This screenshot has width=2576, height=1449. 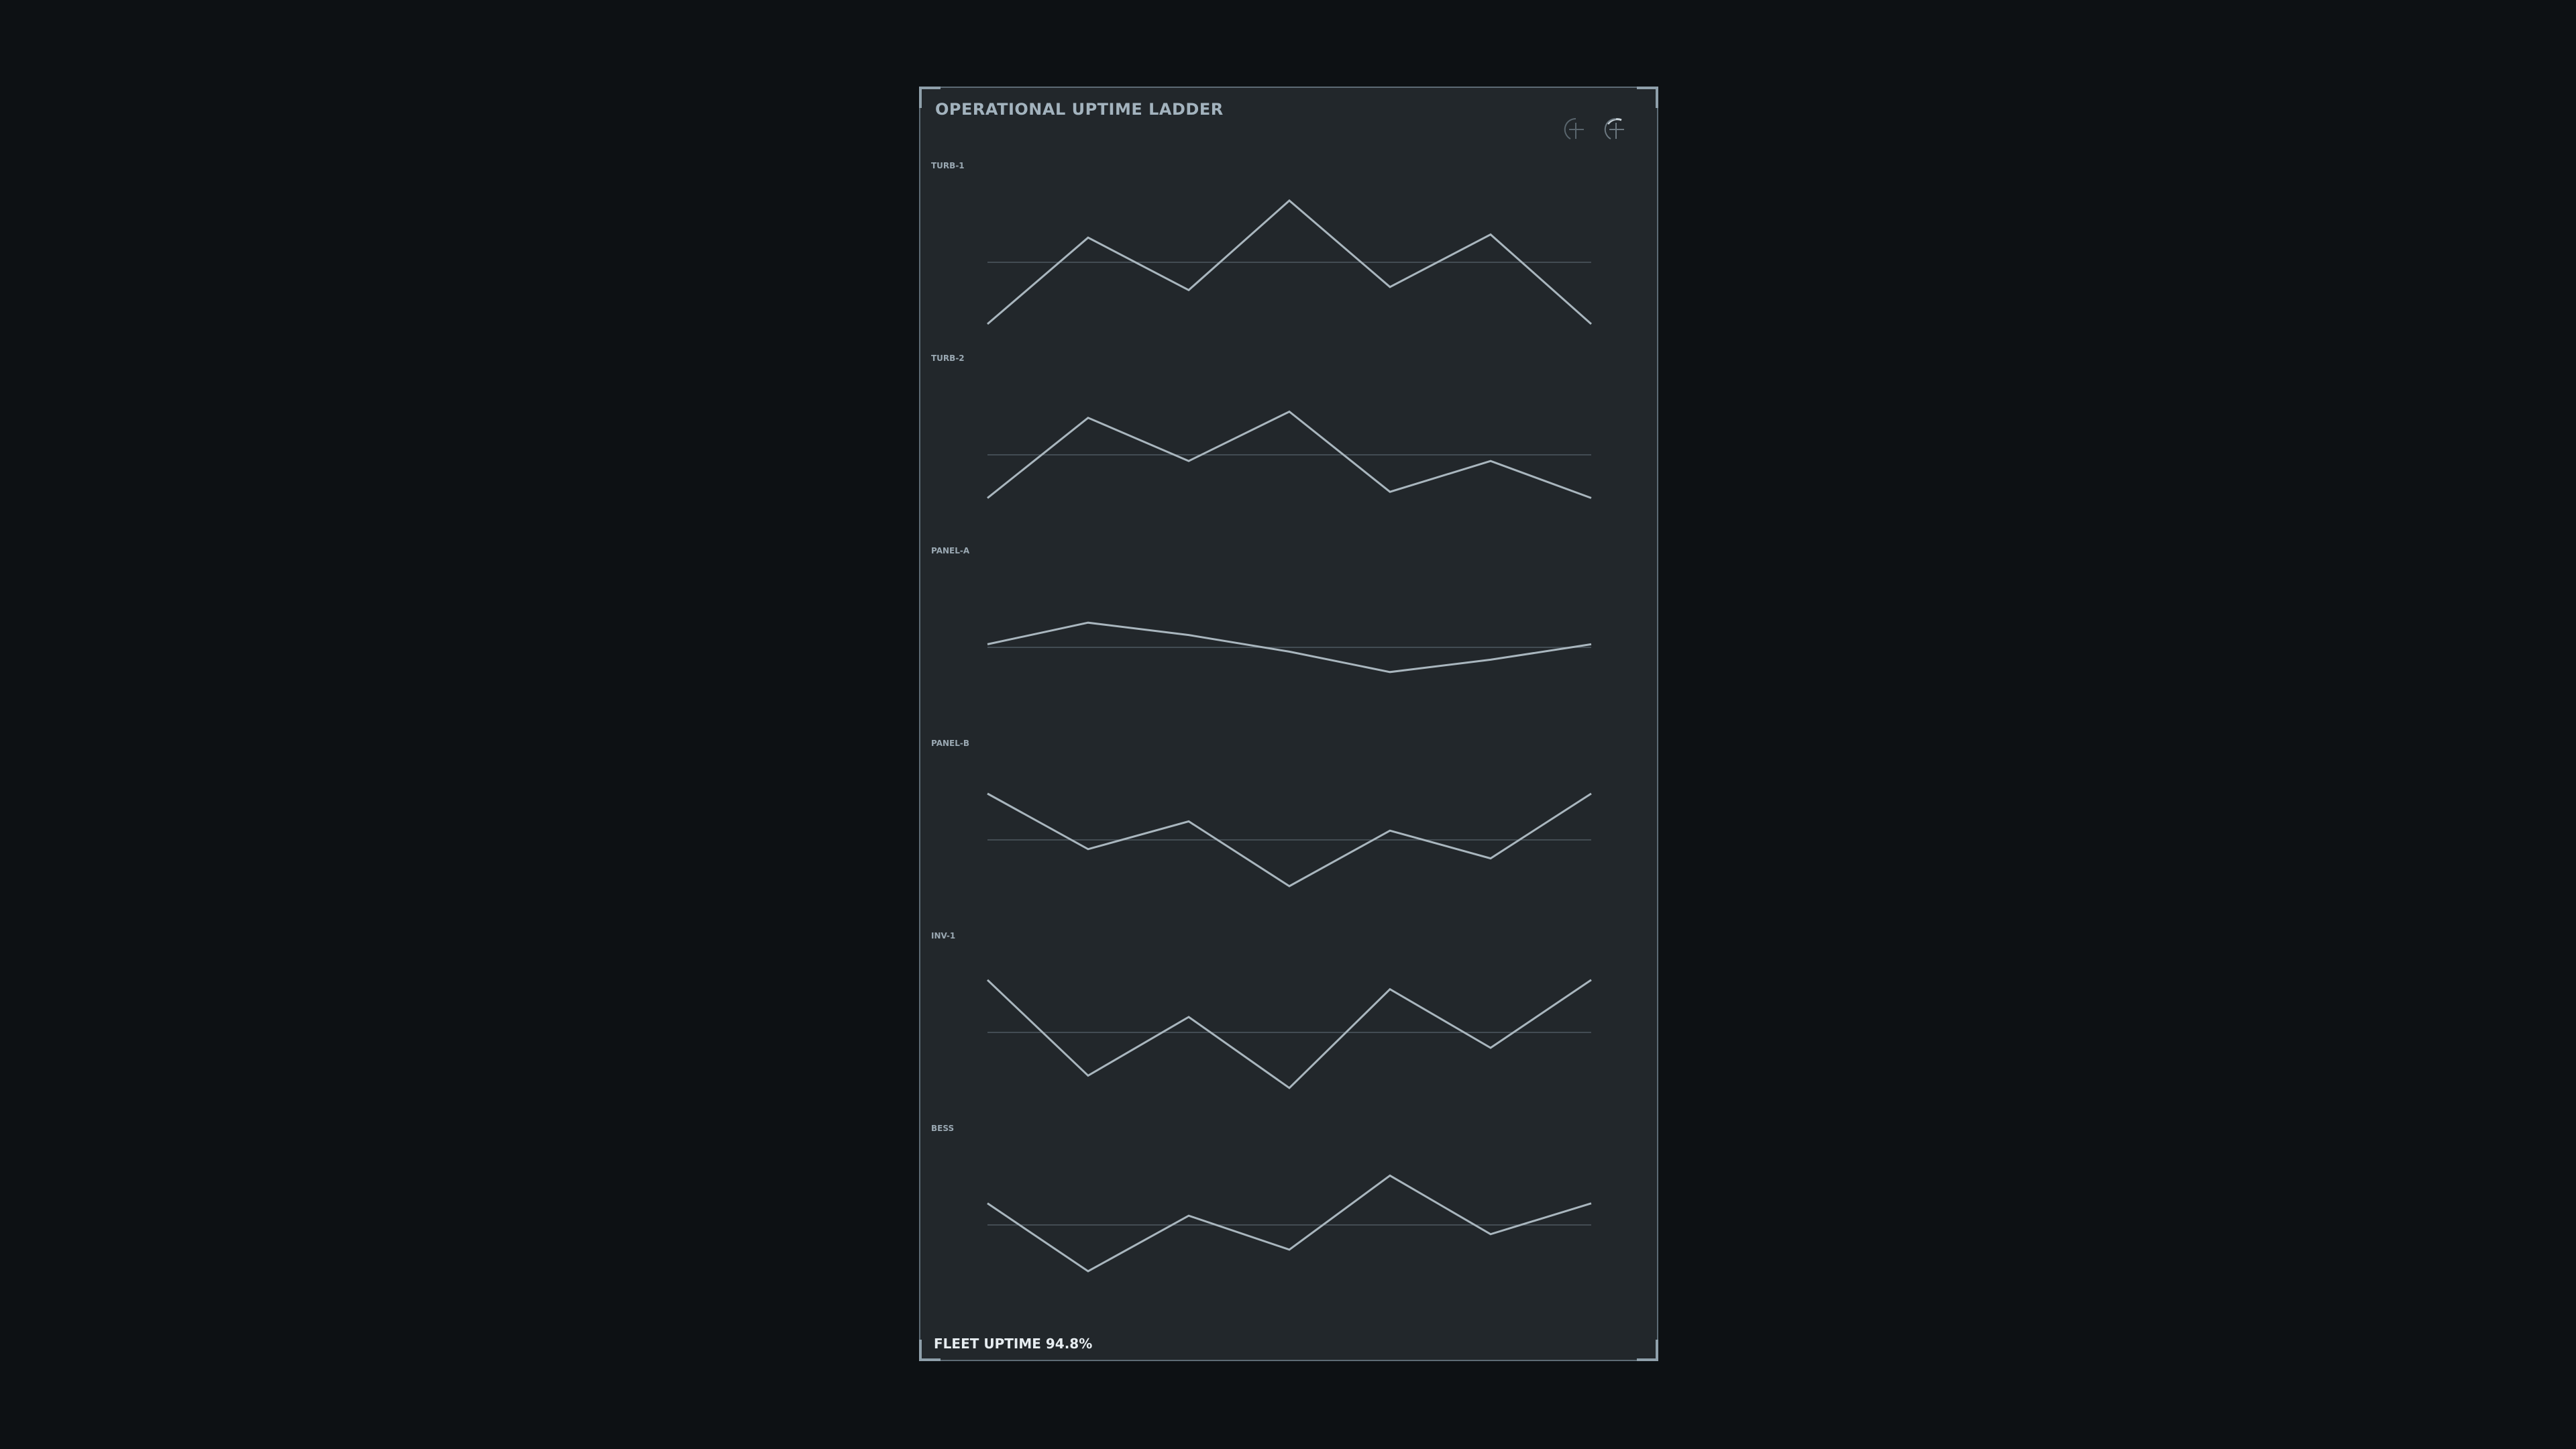 What do you see at coordinates (943, 936) in the screenshot?
I see `row-label-inv-1: INV-1` at bounding box center [943, 936].